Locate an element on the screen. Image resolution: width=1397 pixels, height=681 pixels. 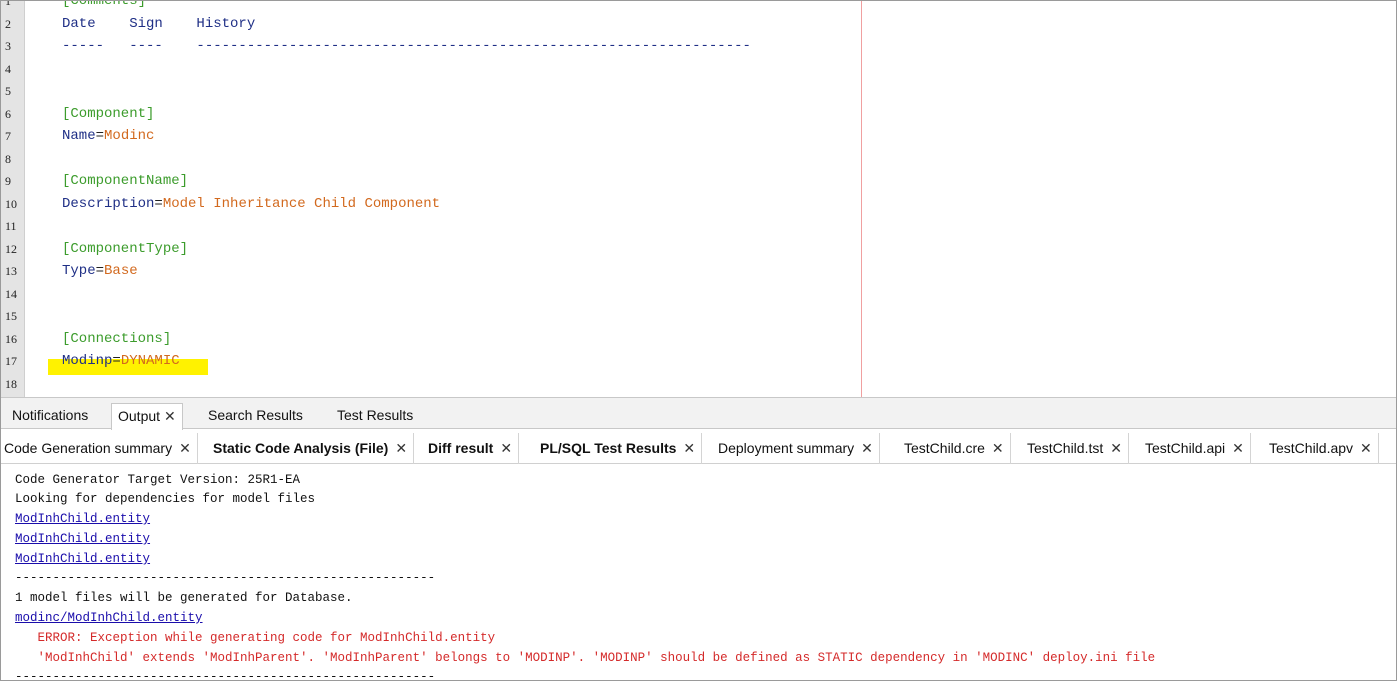
subtab-label: Deployment summary is located at coordinates (786, 448).